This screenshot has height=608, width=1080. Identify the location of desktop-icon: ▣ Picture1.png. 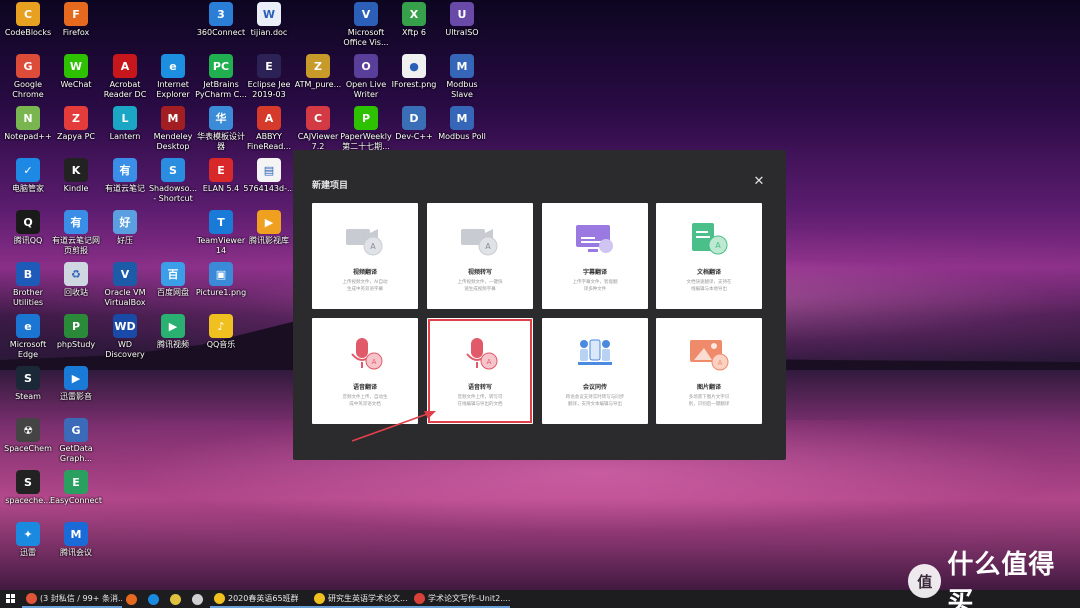
(221, 288).